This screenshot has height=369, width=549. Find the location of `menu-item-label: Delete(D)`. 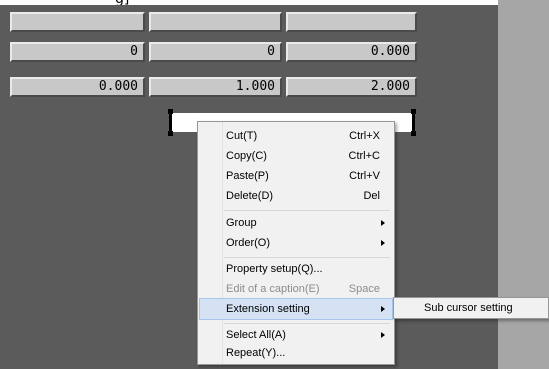

menu-item-label: Delete(D) is located at coordinates (250, 196).